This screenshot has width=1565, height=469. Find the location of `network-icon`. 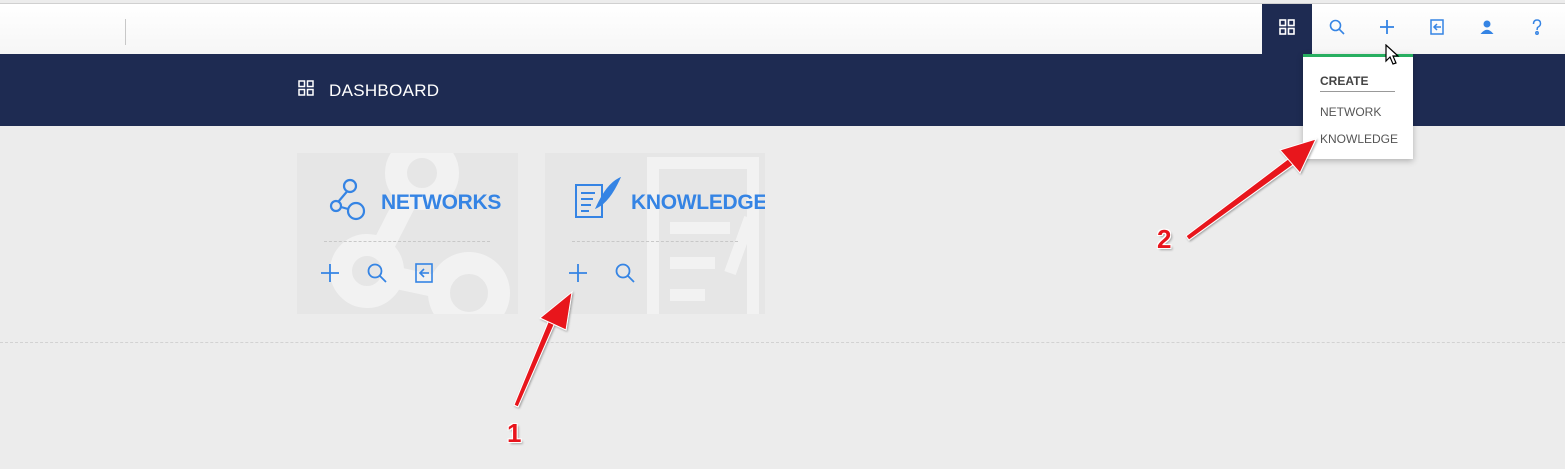

network-icon is located at coordinates (348, 202).